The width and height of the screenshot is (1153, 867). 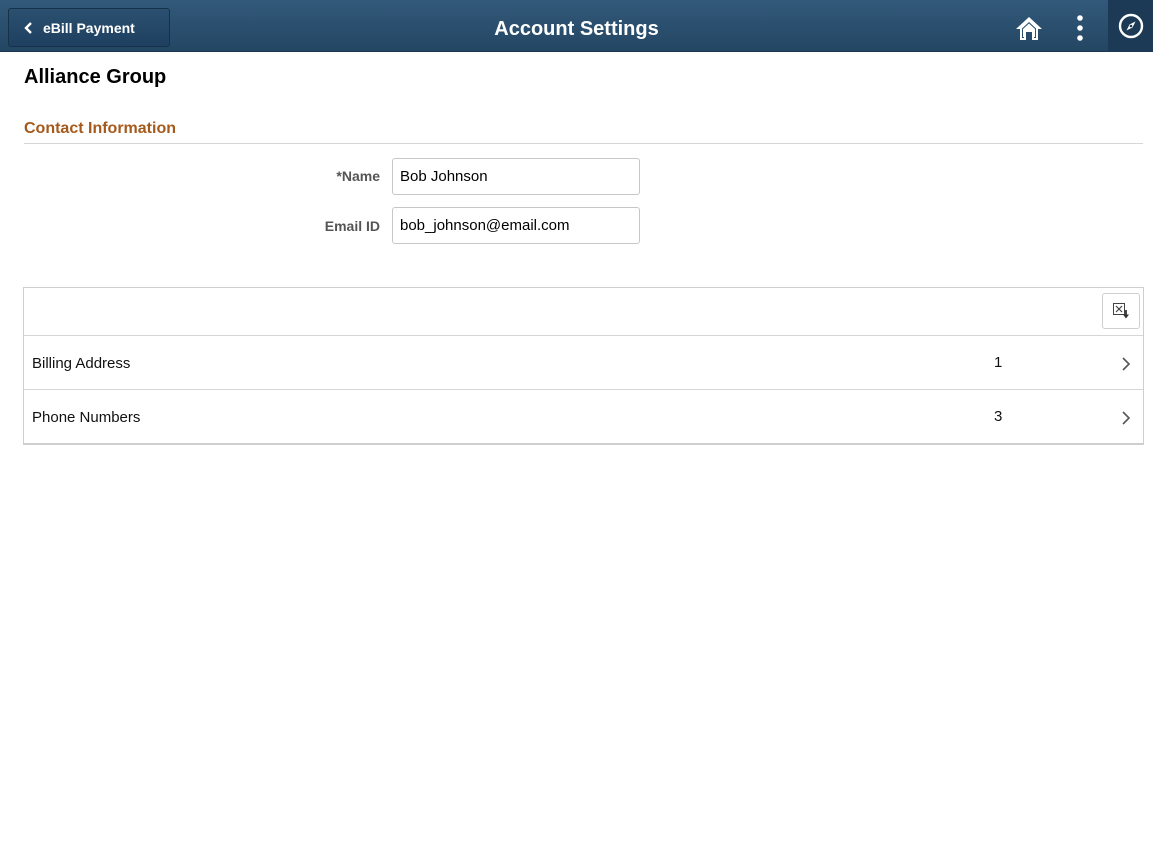 What do you see at coordinates (583, 143) in the screenshot?
I see `section-divider` at bounding box center [583, 143].